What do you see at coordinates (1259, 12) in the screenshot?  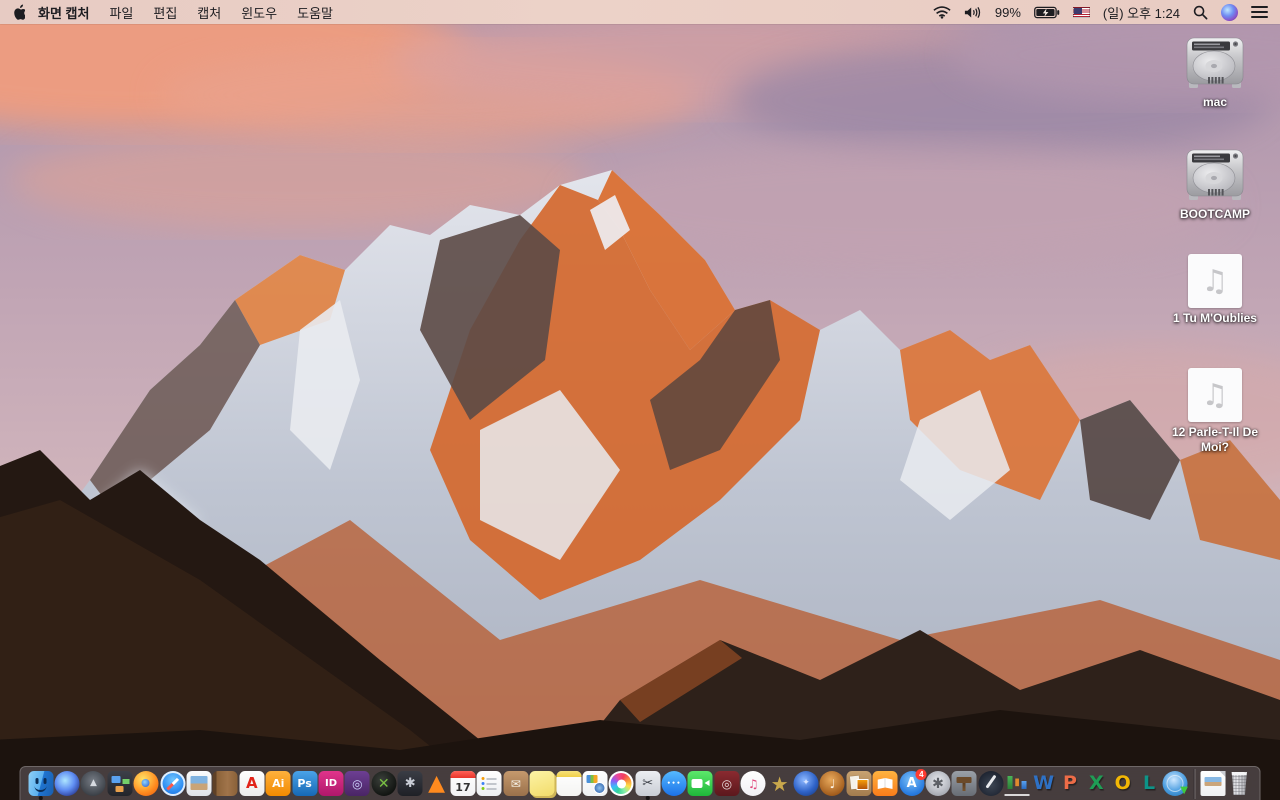 I see `notification-center-icon` at bounding box center [1259, 12].